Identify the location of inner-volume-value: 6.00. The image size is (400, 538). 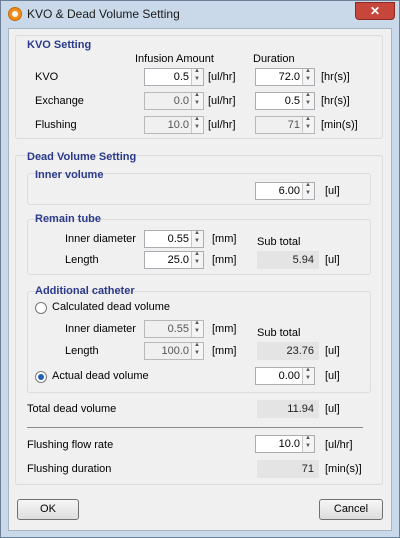
(289, 191).